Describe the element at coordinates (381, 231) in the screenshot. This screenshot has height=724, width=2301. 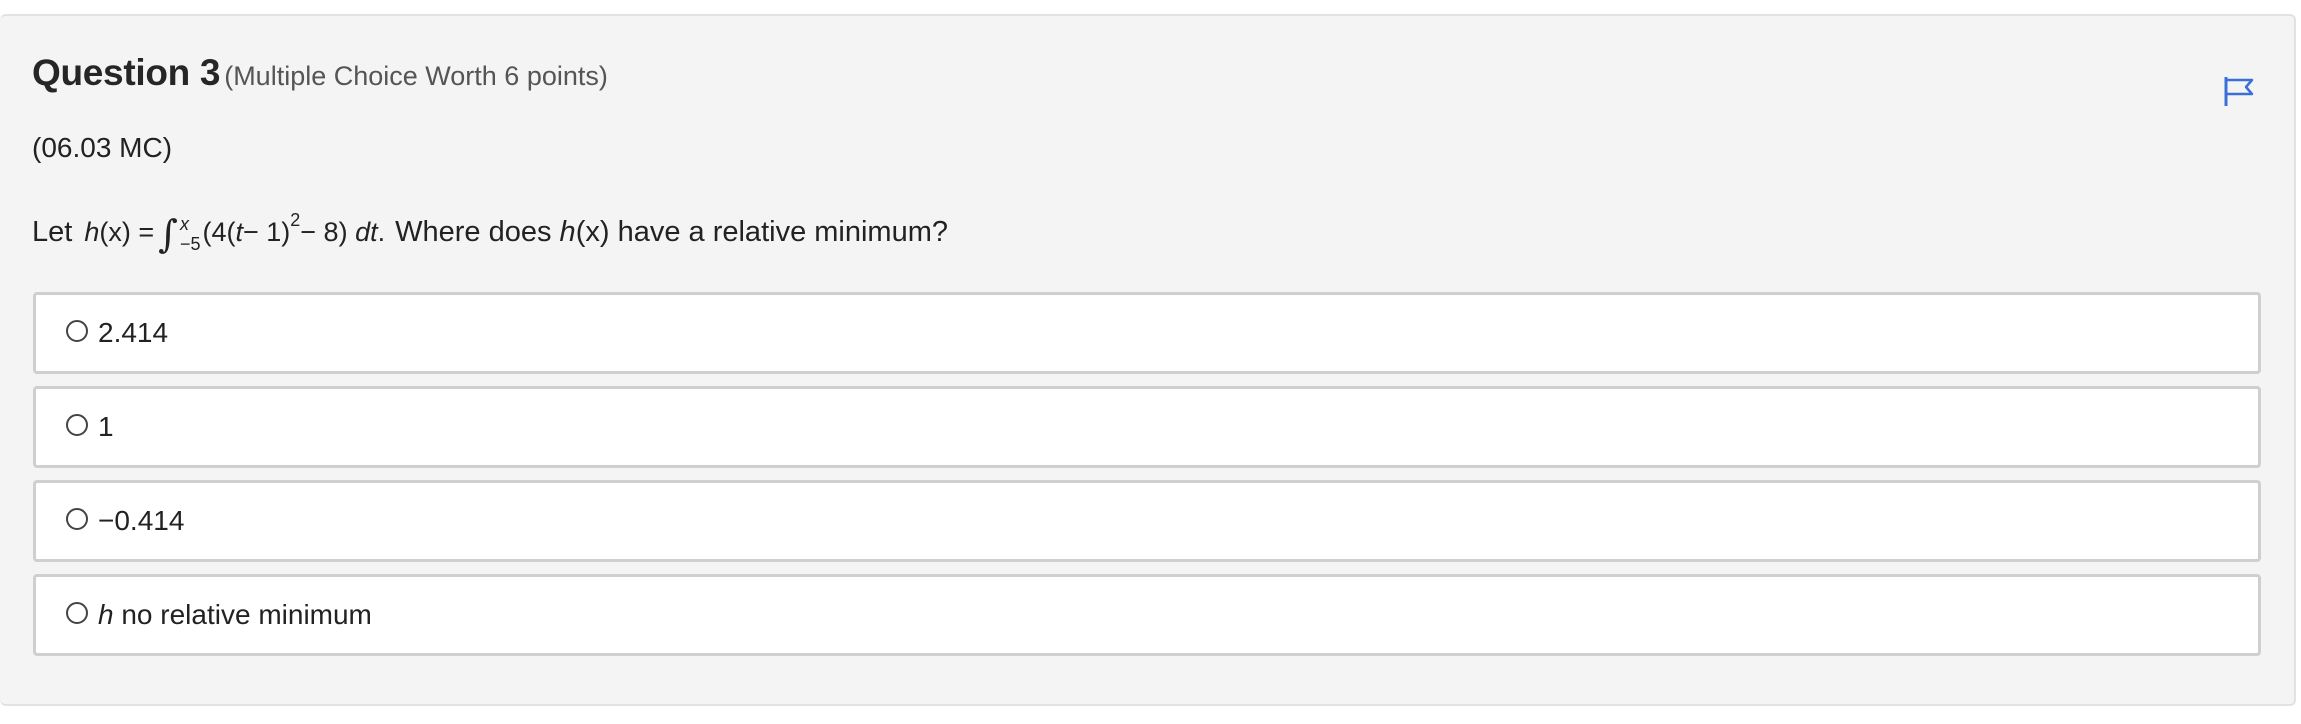
I see `formula-end: .` at that location.